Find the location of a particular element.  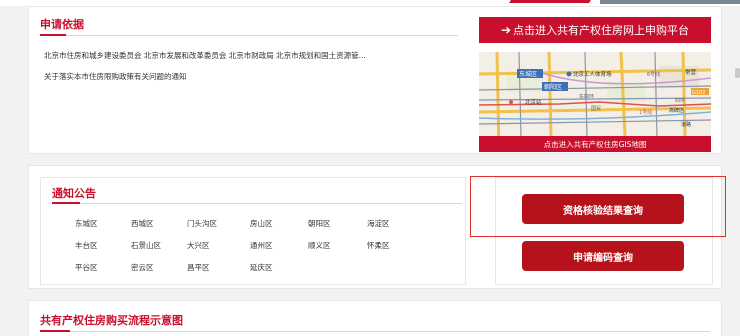

map-label-guomao: 国贸 is located at coordinates (596, 108).